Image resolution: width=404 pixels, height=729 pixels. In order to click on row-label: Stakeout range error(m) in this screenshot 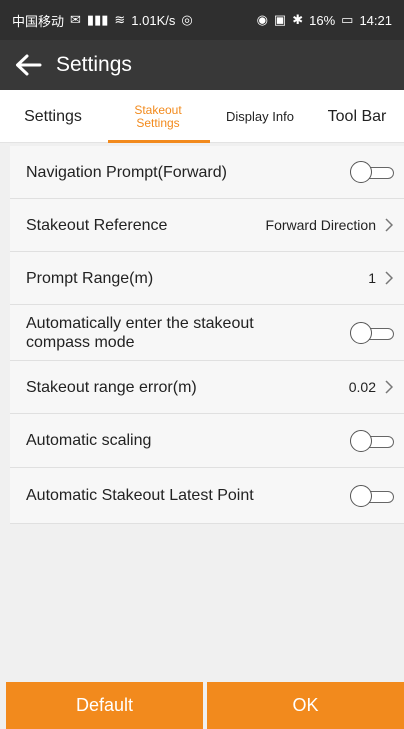, I will do `click(111, 387)`.